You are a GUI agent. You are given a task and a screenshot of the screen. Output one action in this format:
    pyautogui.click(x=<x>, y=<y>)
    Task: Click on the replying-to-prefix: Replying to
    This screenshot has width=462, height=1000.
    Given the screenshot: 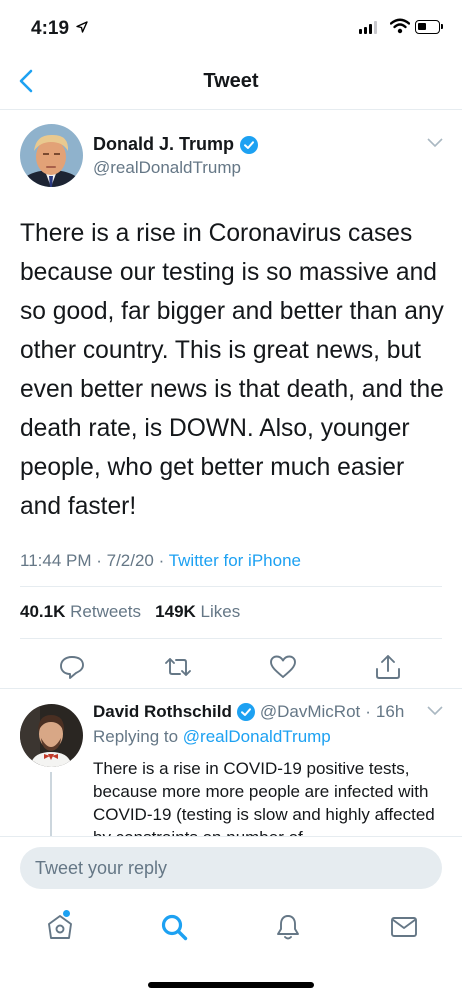 What is the action you would take?
    pyautogui.click(x=136, y=736)
    